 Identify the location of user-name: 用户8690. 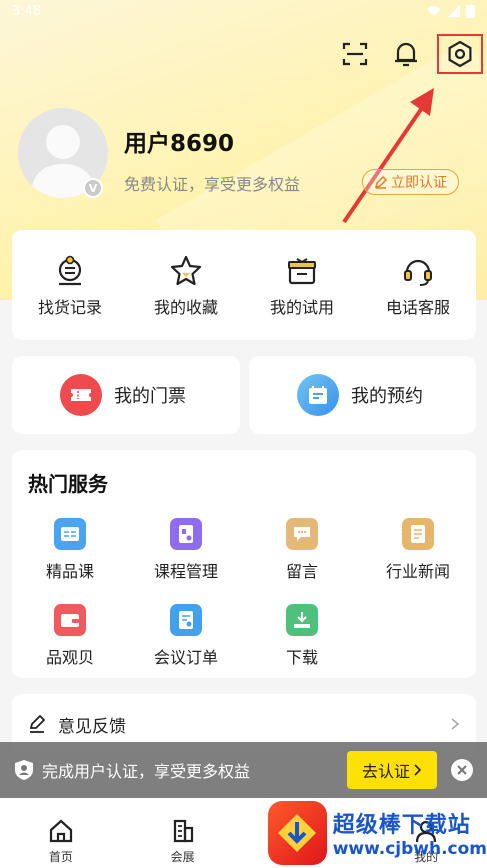
(179, 144).